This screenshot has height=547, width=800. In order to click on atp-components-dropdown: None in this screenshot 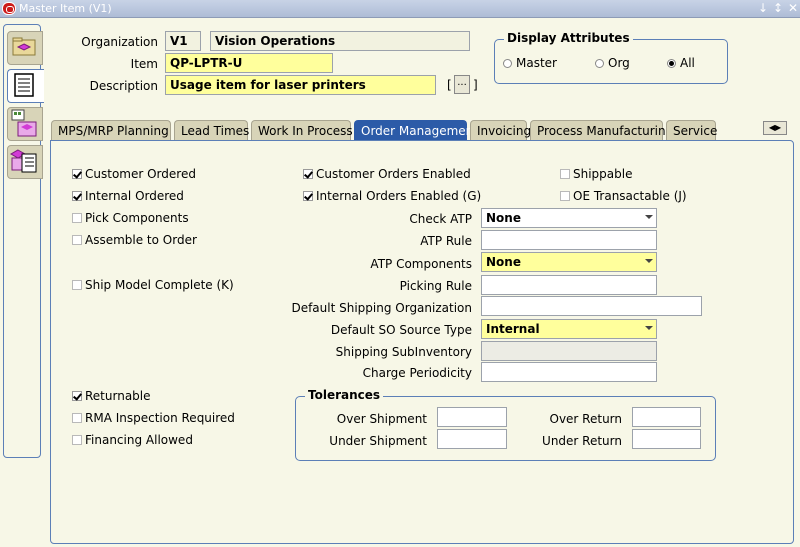, I will do `click(569, 262)`.